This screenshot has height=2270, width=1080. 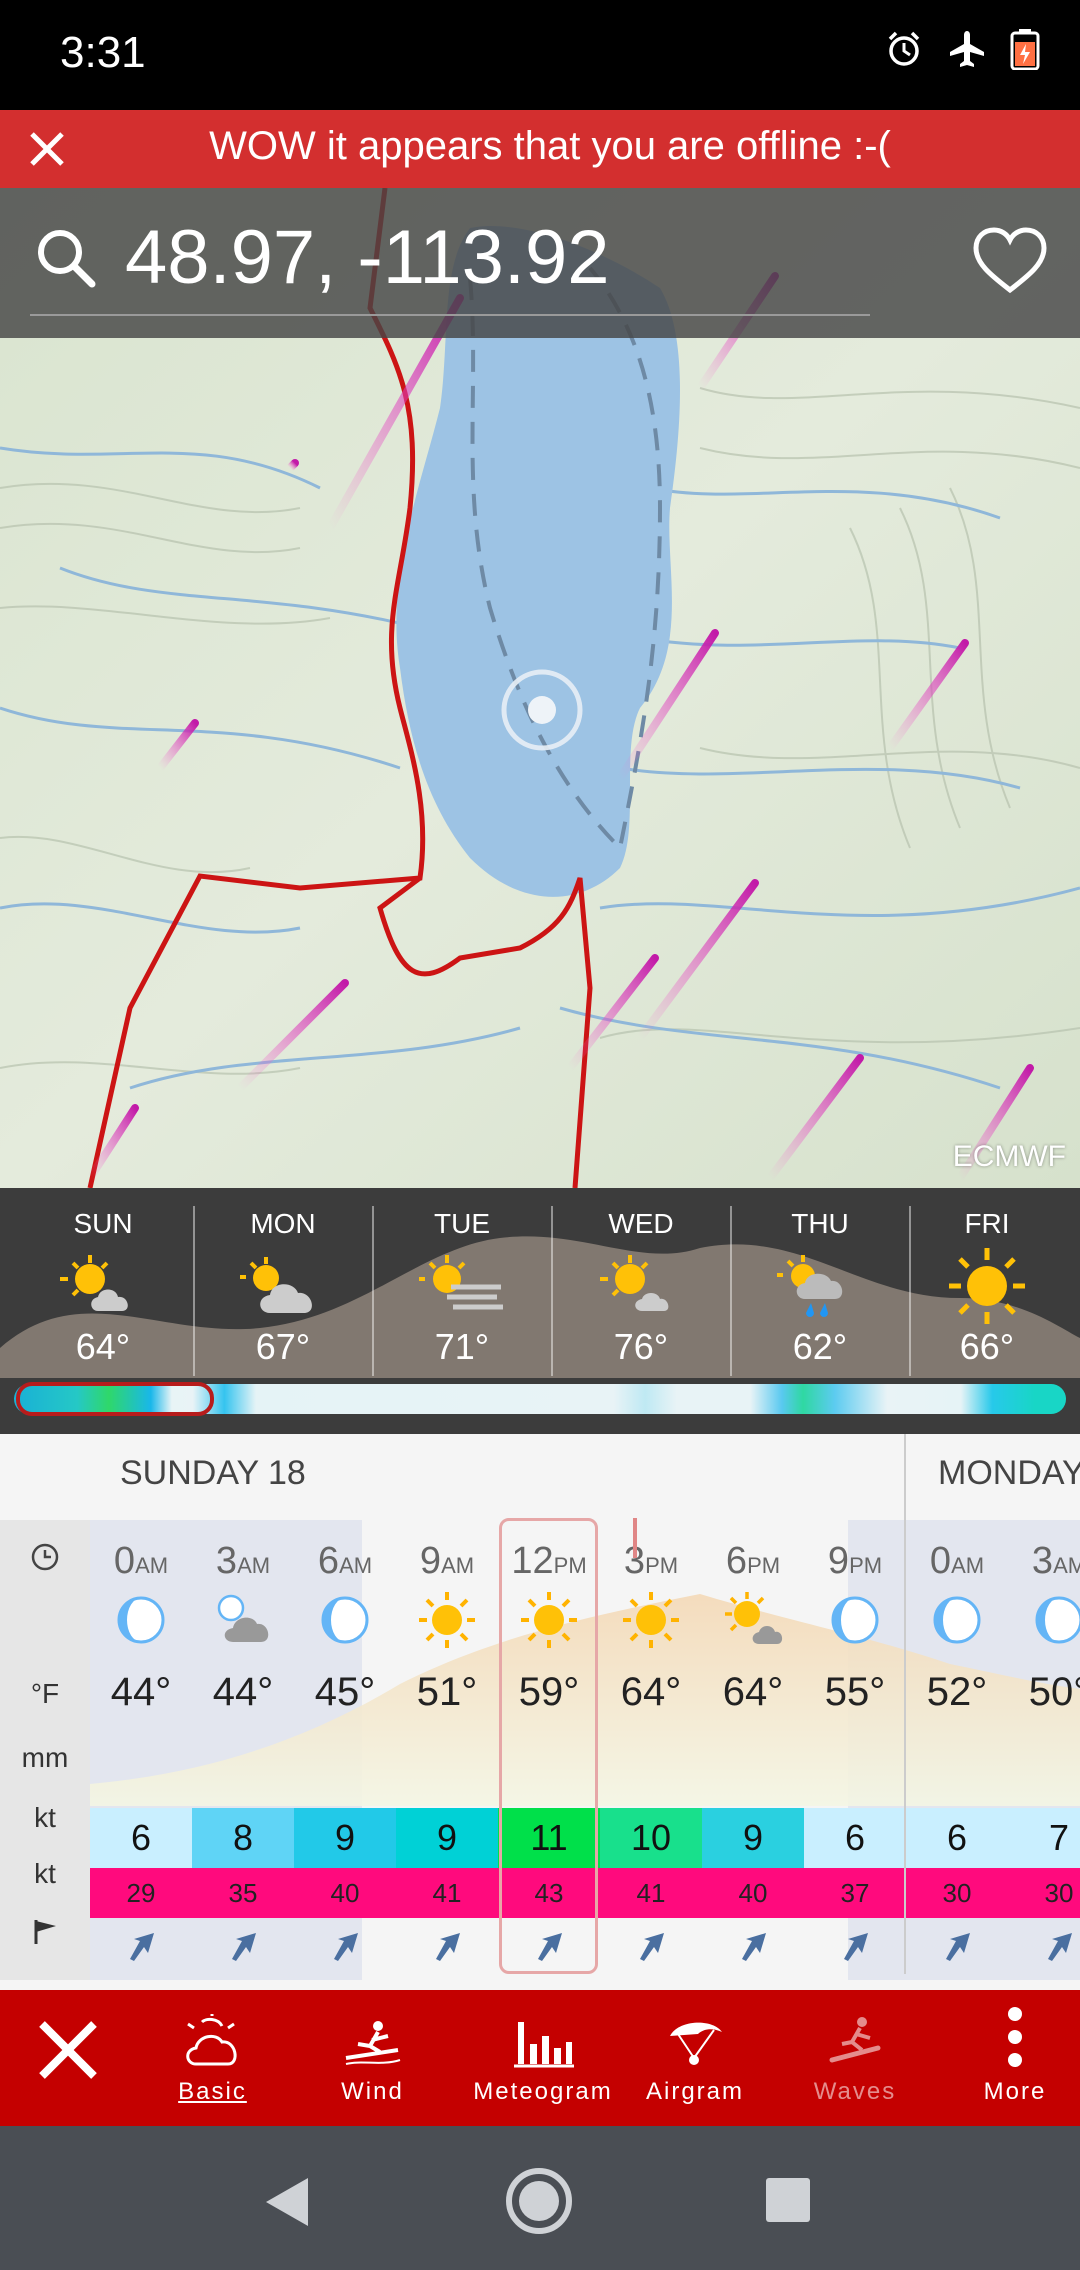 I want to click on day-tue: TUE 71°, so click(x=462, y=1283).